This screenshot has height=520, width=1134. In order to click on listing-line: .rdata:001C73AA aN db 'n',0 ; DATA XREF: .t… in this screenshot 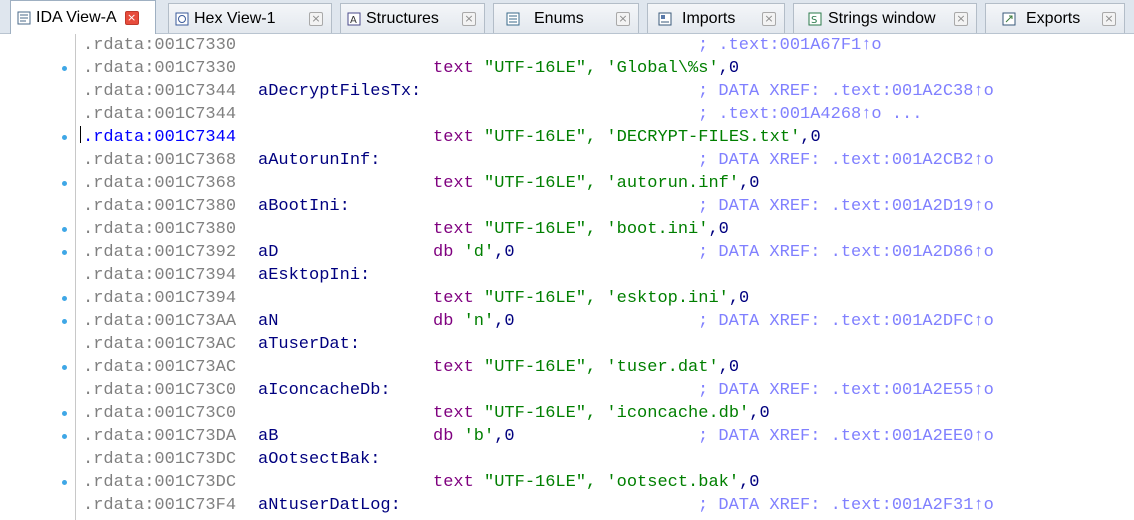, I will do `click(607, 321)`.